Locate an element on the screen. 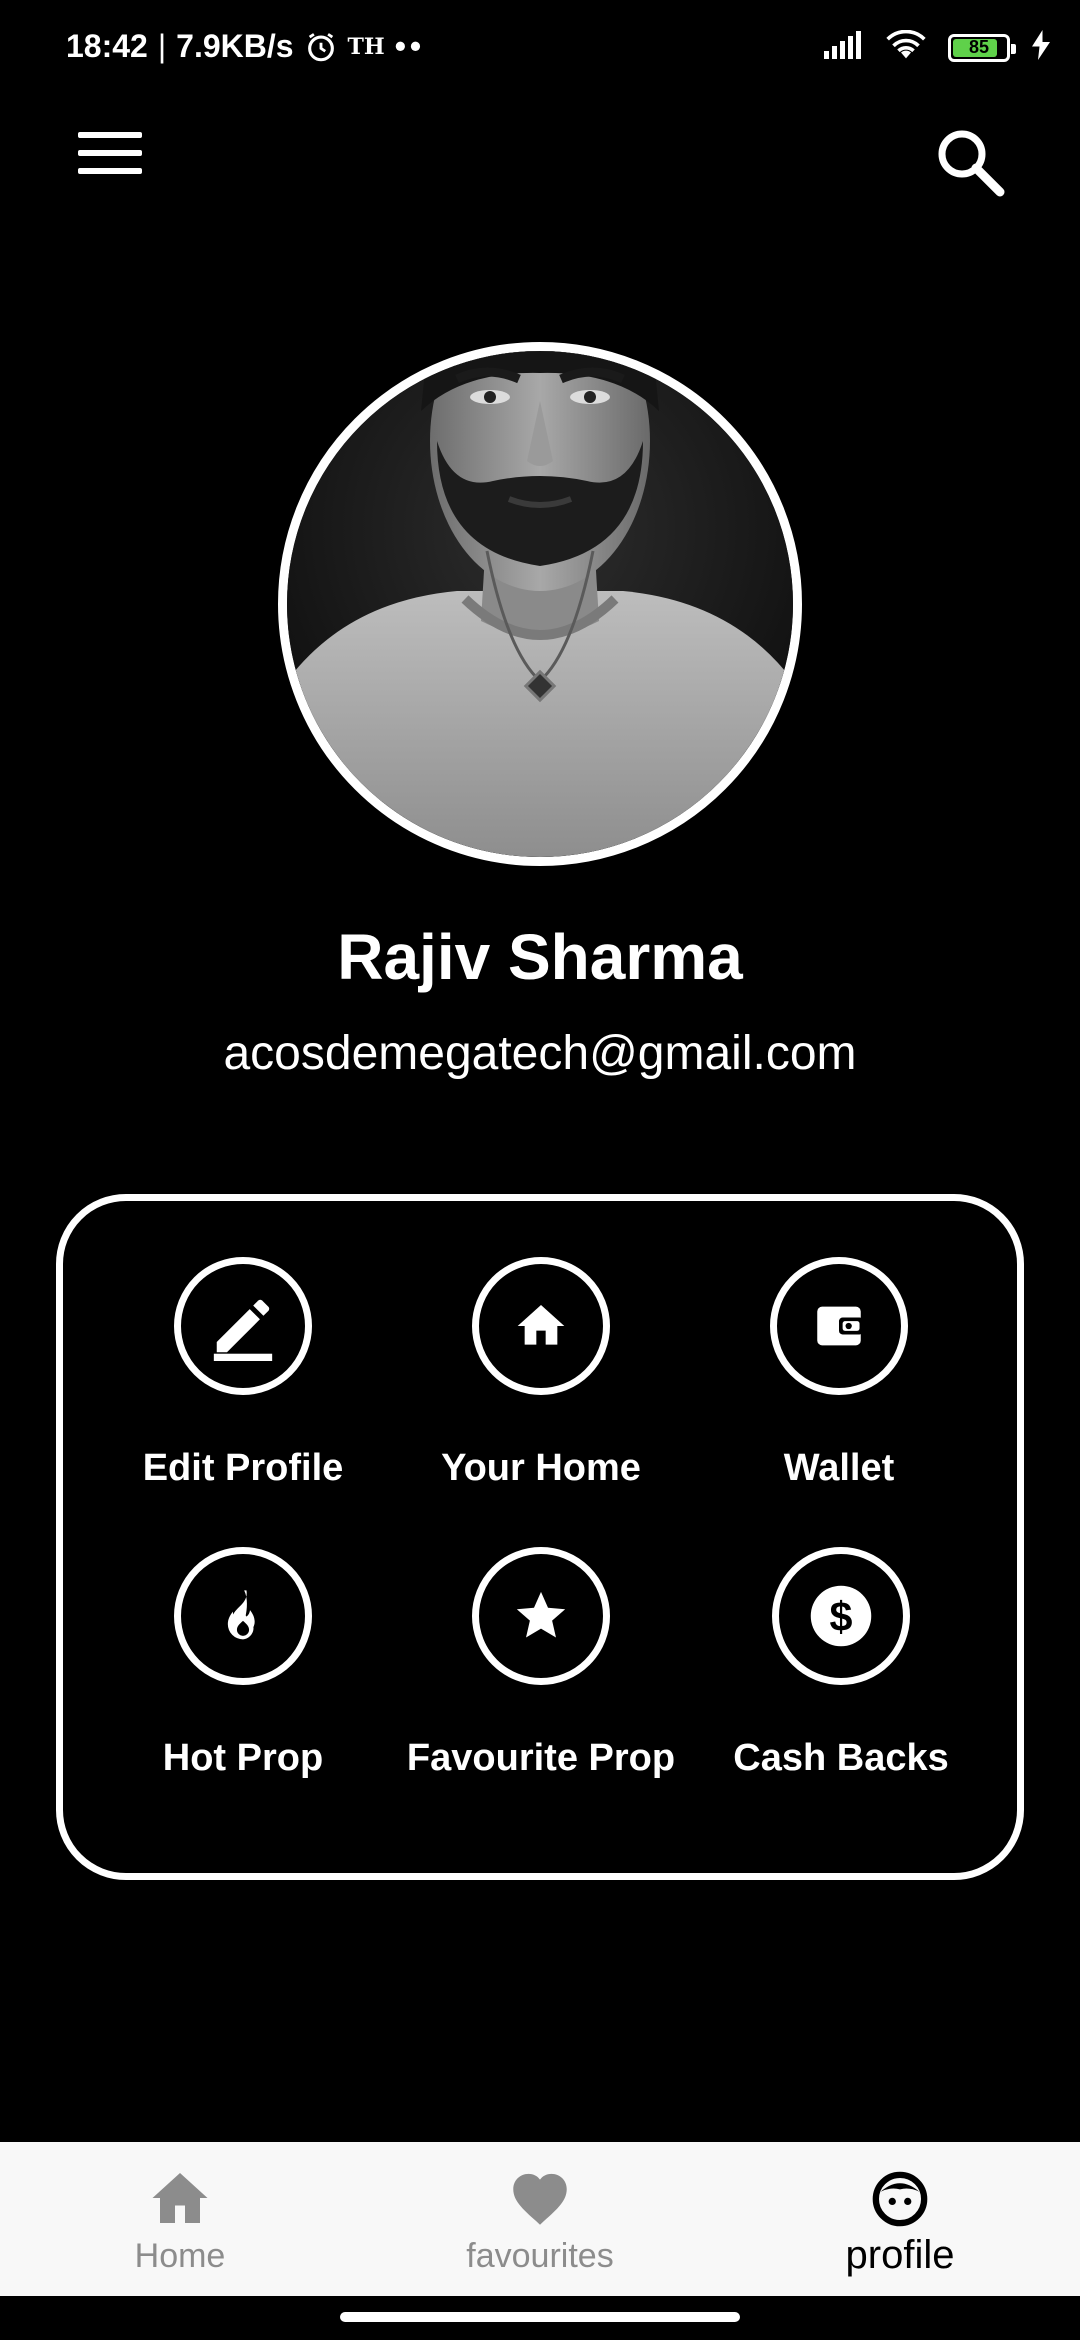  wallet-icon is located at coordinates (840, 1326).